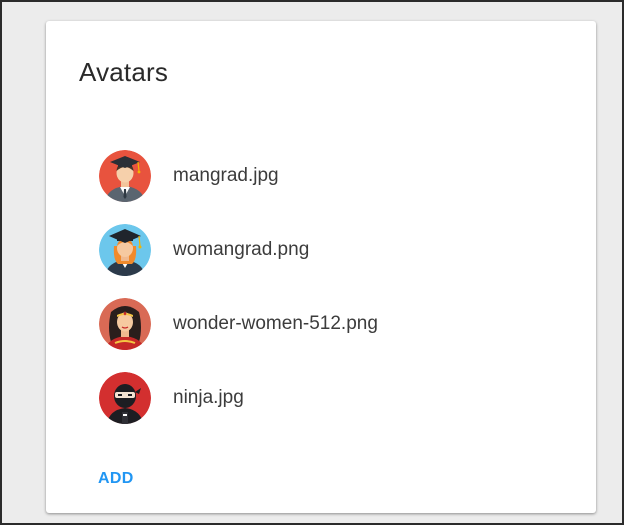 The width and height of the screenshot is (624, 525). Describe the element at coordinates (125, 324) in the screenshot. I see `wonder-woman-icon` at that location.